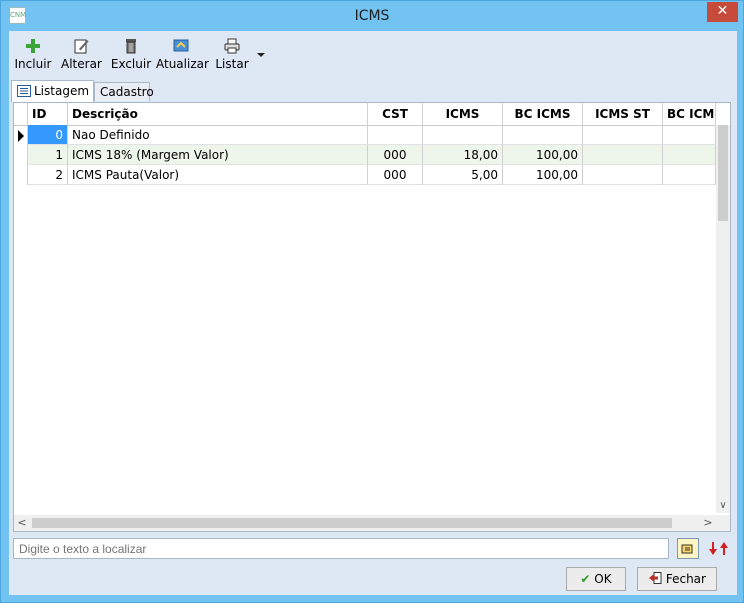 The image size is (744, 603). I want to click on find-hand-icon, so click(687, 549).